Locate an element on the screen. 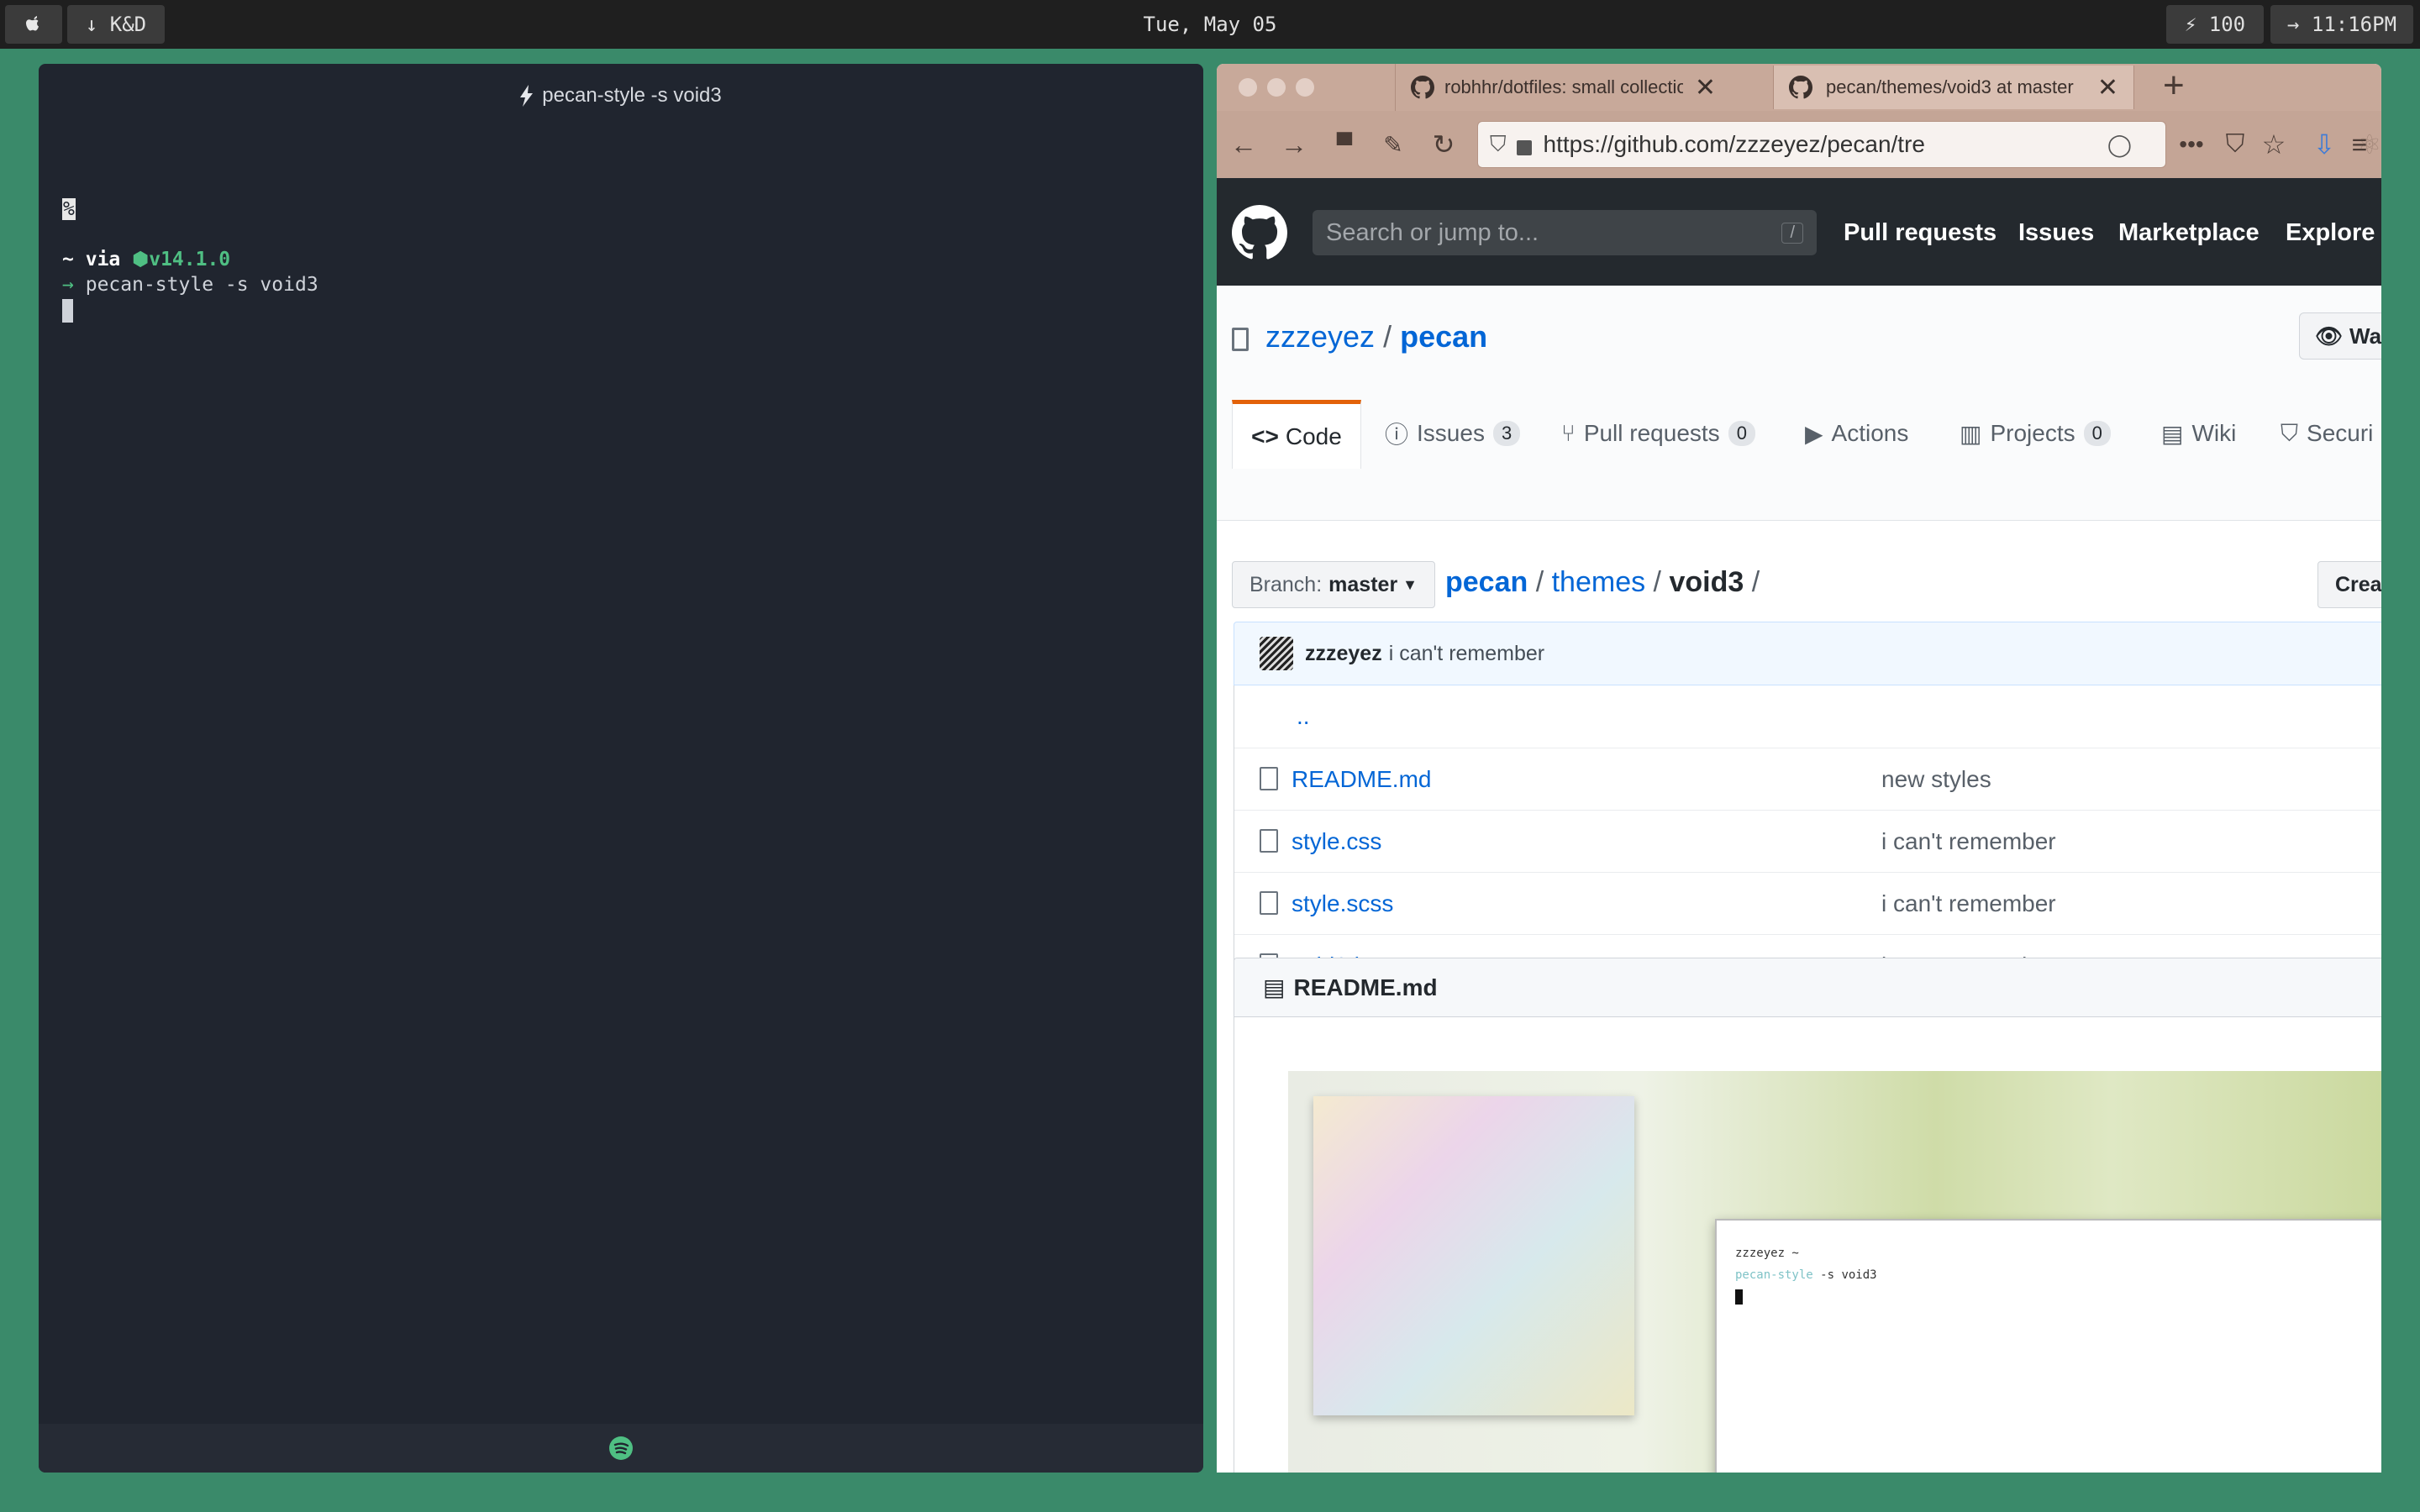 The height and width of the screenshot is (1512, 2420). watch-label: Wa is located at coordinates (2365, 336).